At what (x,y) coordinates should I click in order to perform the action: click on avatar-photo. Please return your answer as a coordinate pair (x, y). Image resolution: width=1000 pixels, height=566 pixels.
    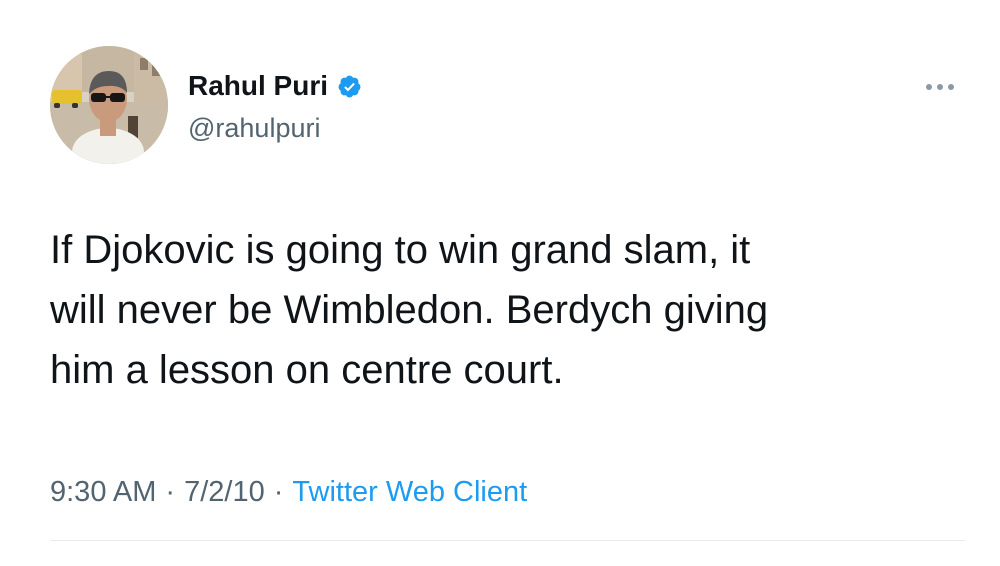
    Looking at the image, I should click on (109, 105).